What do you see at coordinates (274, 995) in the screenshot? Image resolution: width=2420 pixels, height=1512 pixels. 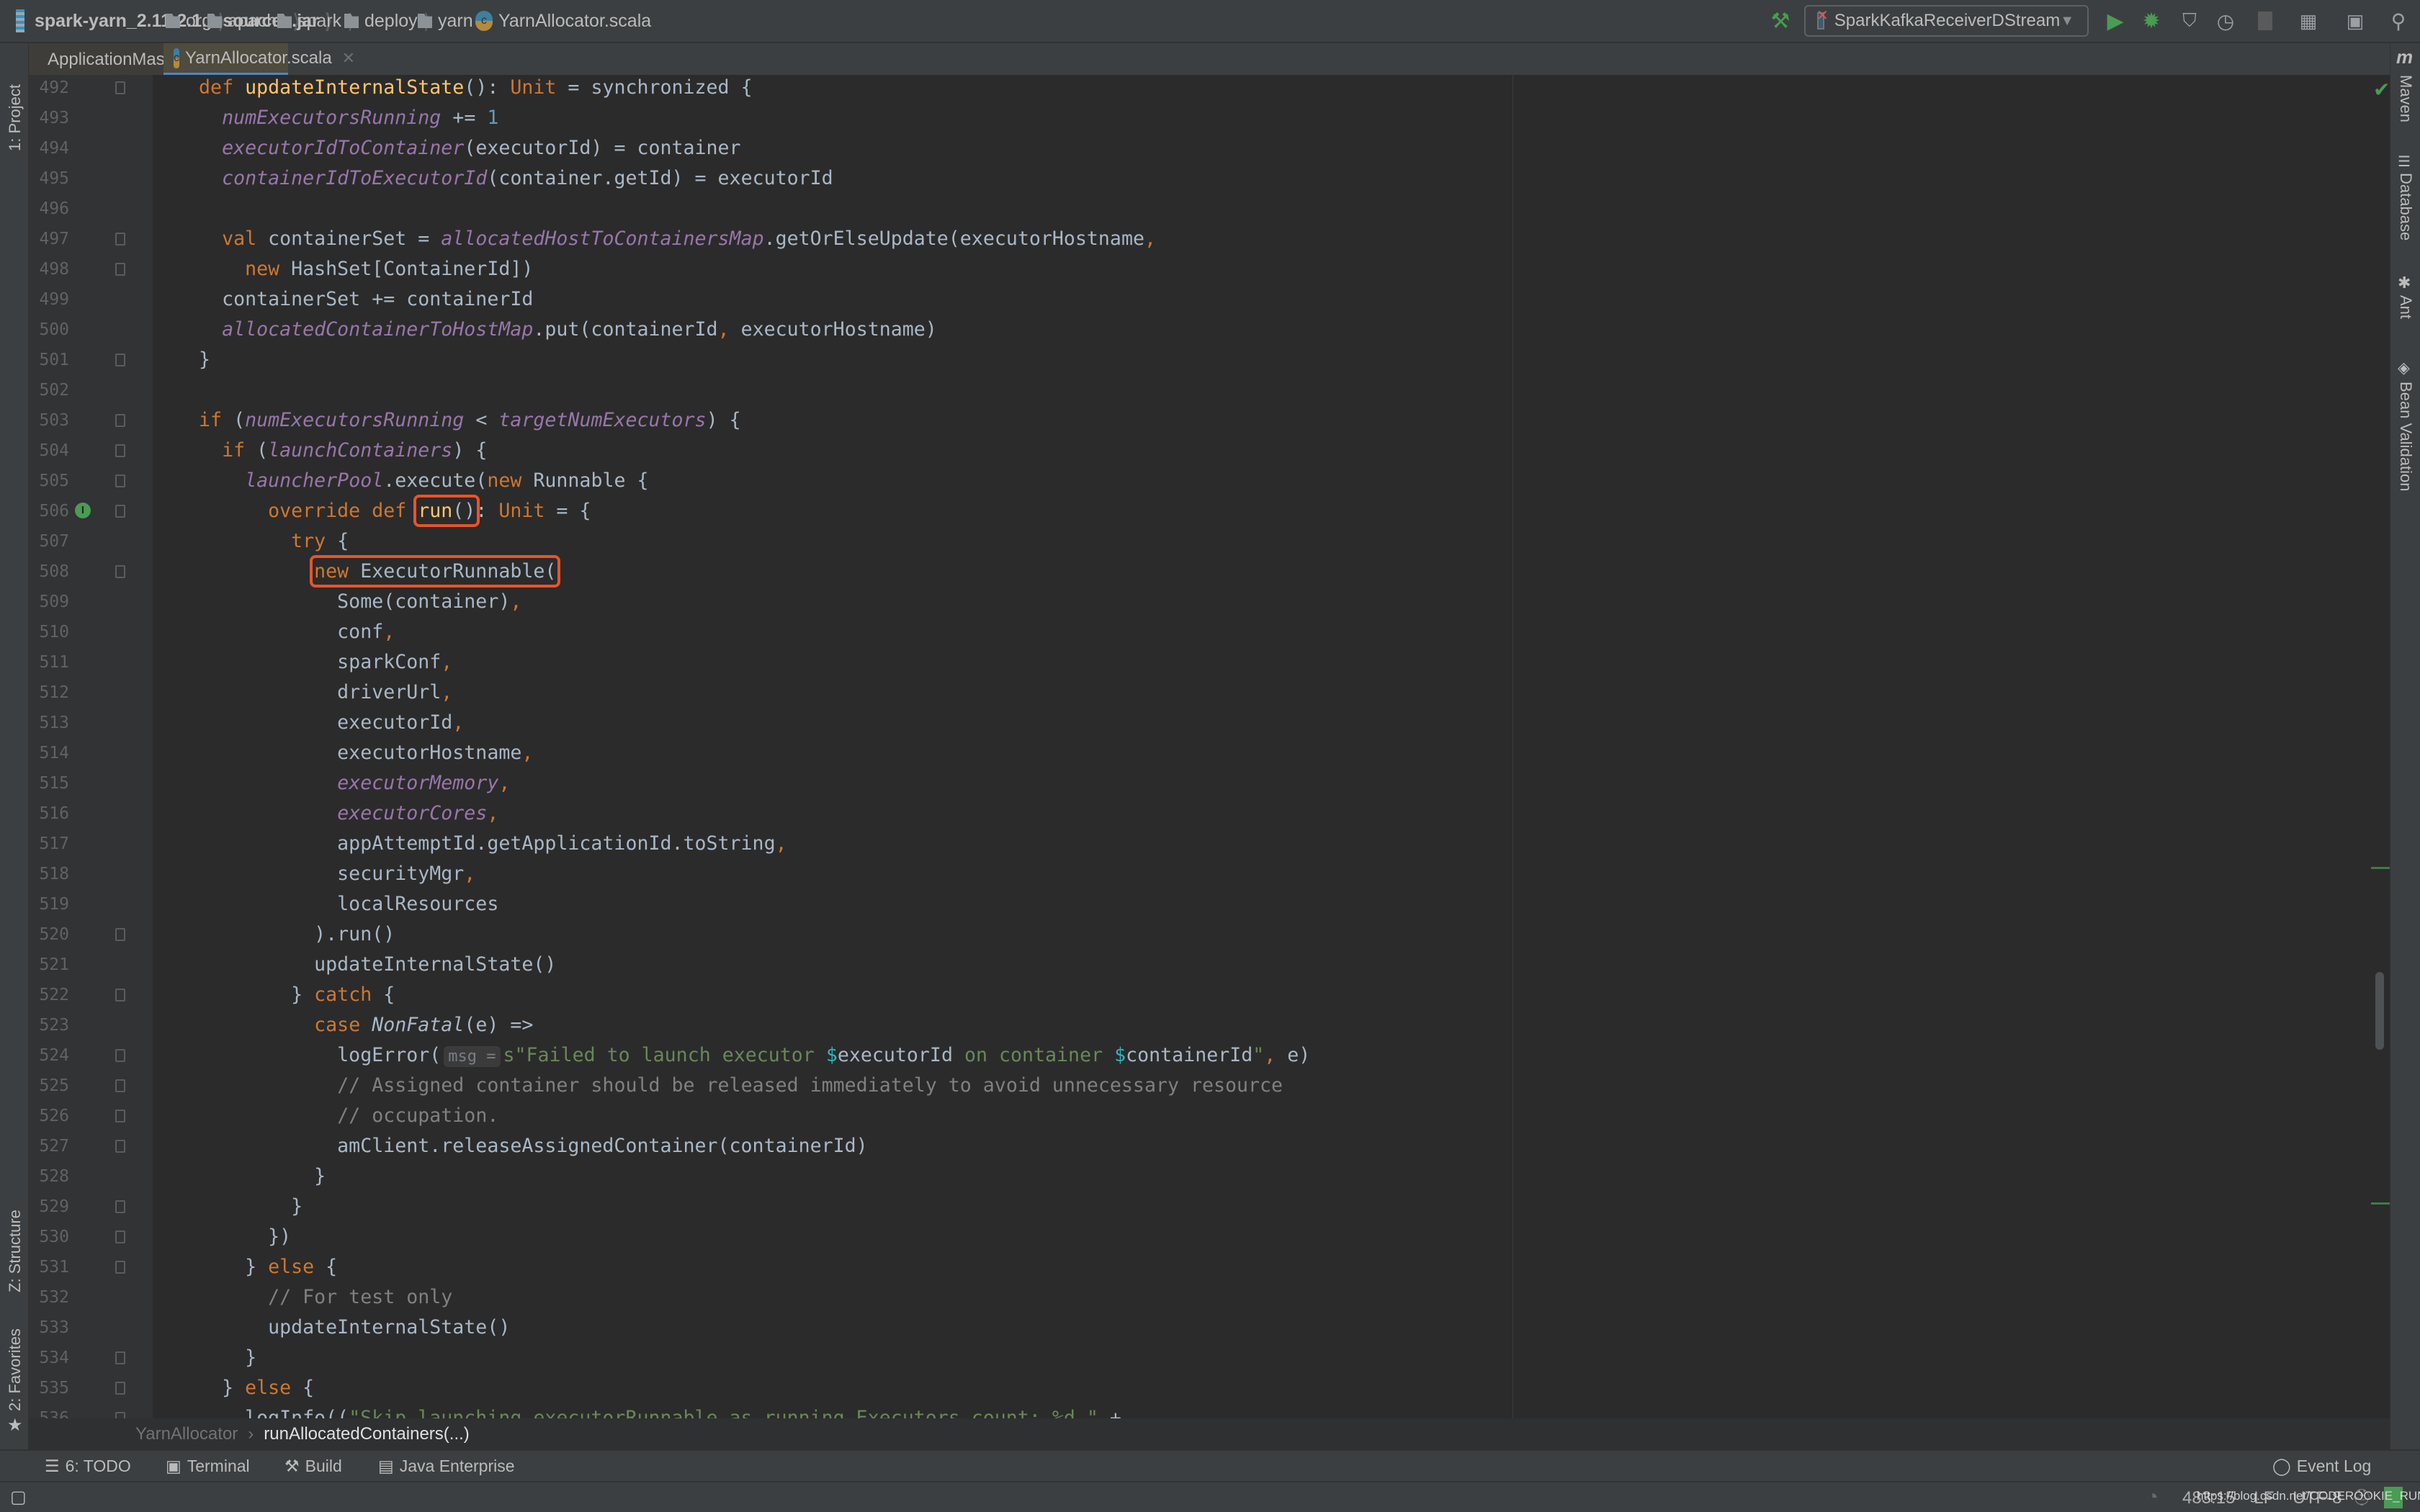 I see `code-line: } catch {` at bounding box center [274, 995].